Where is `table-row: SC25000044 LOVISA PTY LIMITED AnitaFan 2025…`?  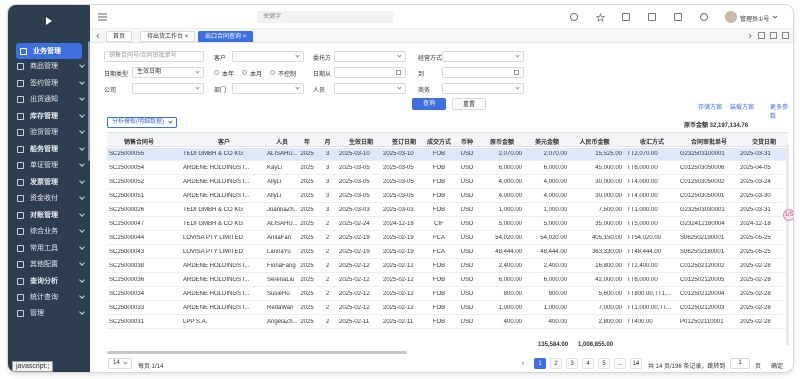
table-row: SC25000044 LOVISA PTY LIMITED AnitaFan 2025… is located at coordinates (447, 238).